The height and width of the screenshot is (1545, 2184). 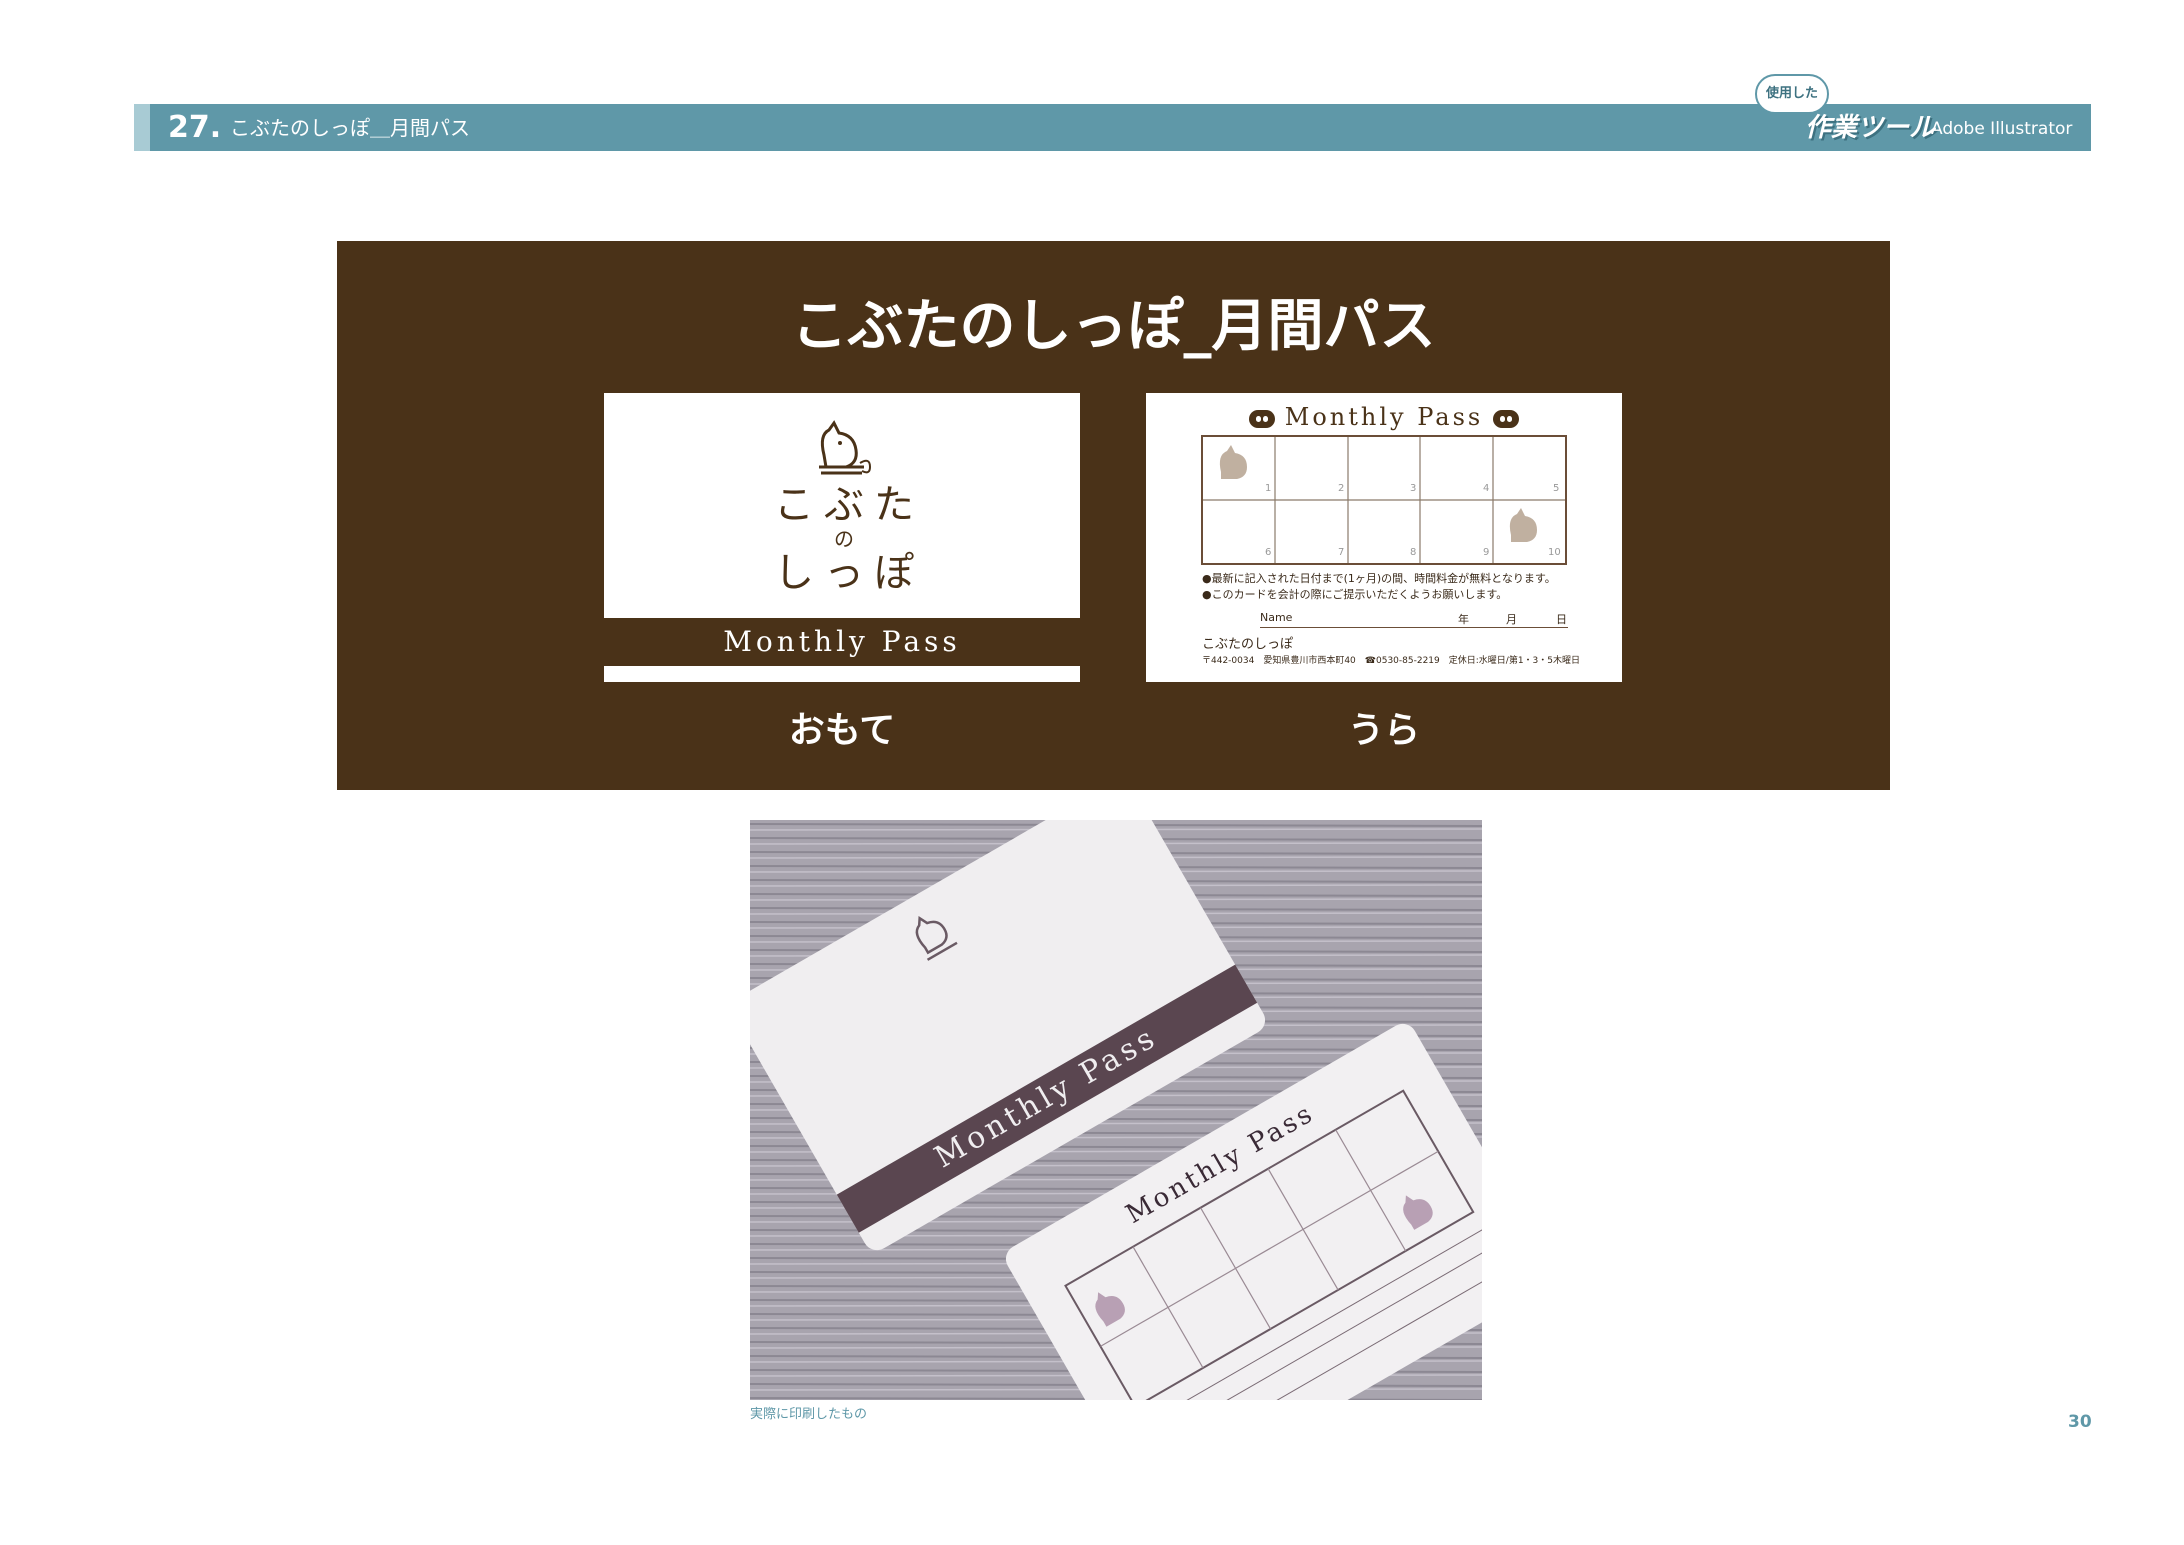 I want to click on card-front: こ ぶ た の し っ ぽ Monthly Pass, so click(x=842, y=537).